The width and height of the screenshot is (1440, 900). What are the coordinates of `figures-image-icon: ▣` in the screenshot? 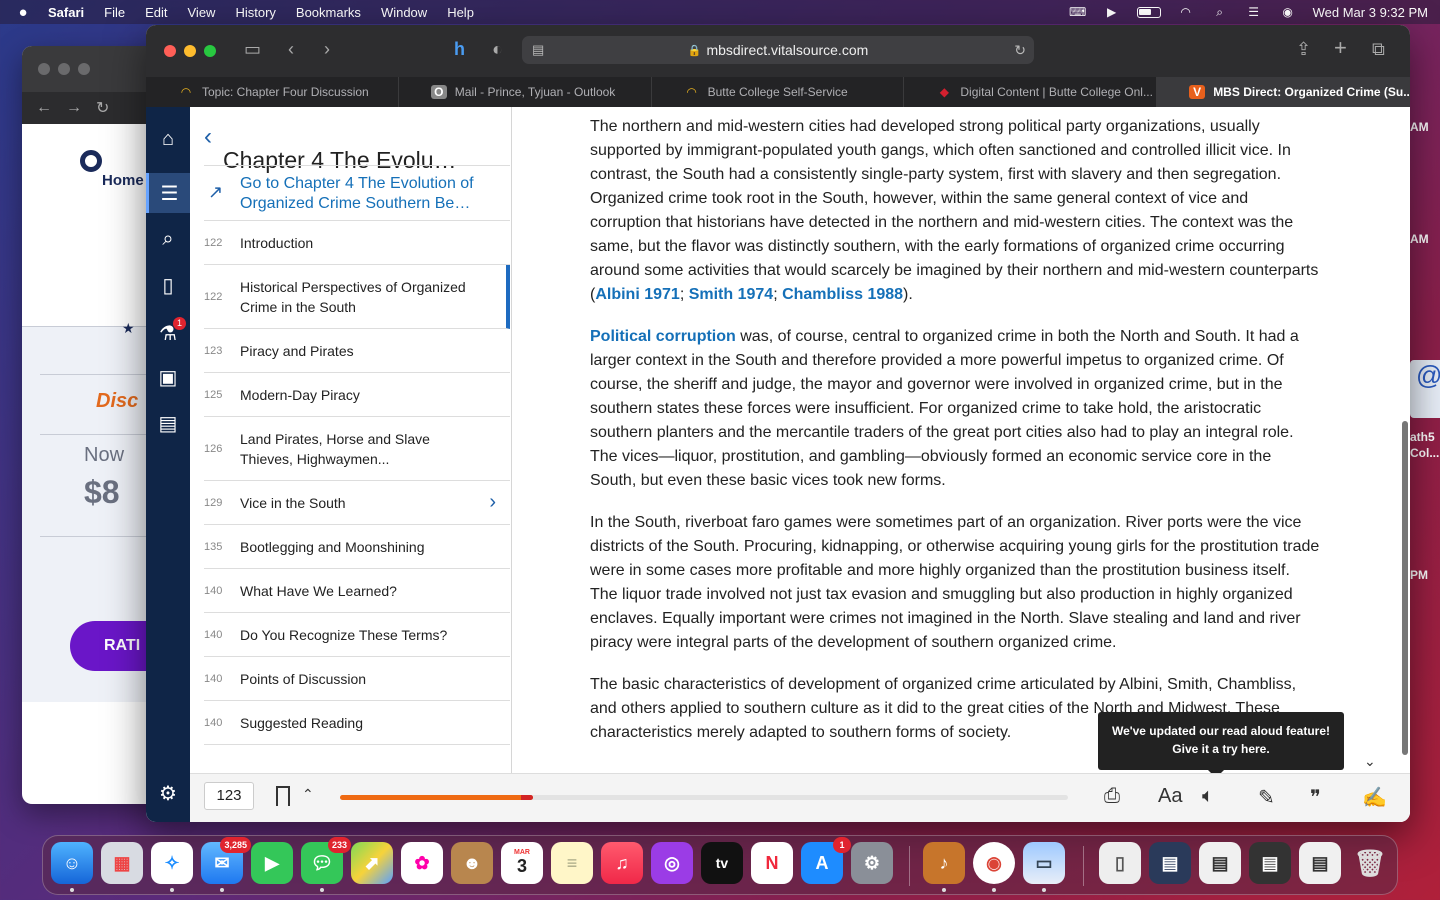 It's located at (168, 377).